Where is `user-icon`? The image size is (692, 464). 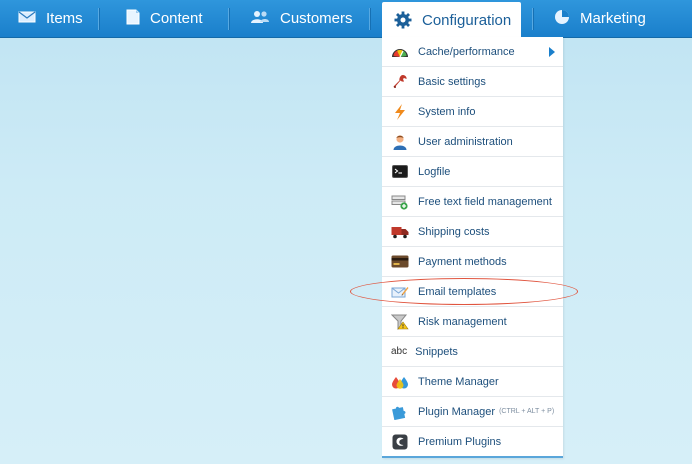 user-icon is located at coordinates (400, 142).